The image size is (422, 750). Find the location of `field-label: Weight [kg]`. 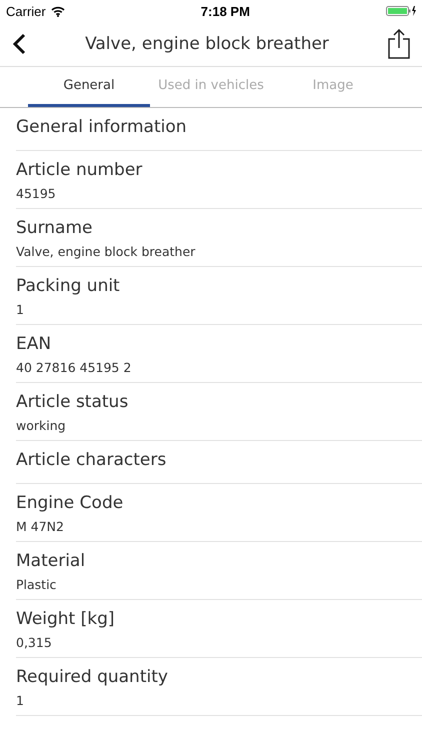

field-label: Weight [kg] is located at coordinates (66, 619).